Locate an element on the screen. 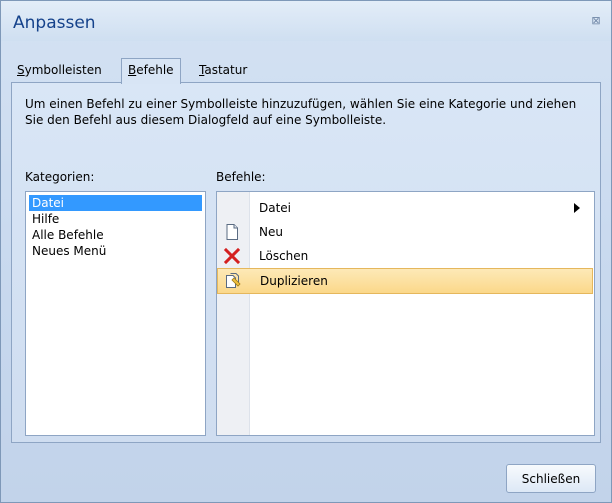  close-button: Schließen is located at coordinates (551, 478).